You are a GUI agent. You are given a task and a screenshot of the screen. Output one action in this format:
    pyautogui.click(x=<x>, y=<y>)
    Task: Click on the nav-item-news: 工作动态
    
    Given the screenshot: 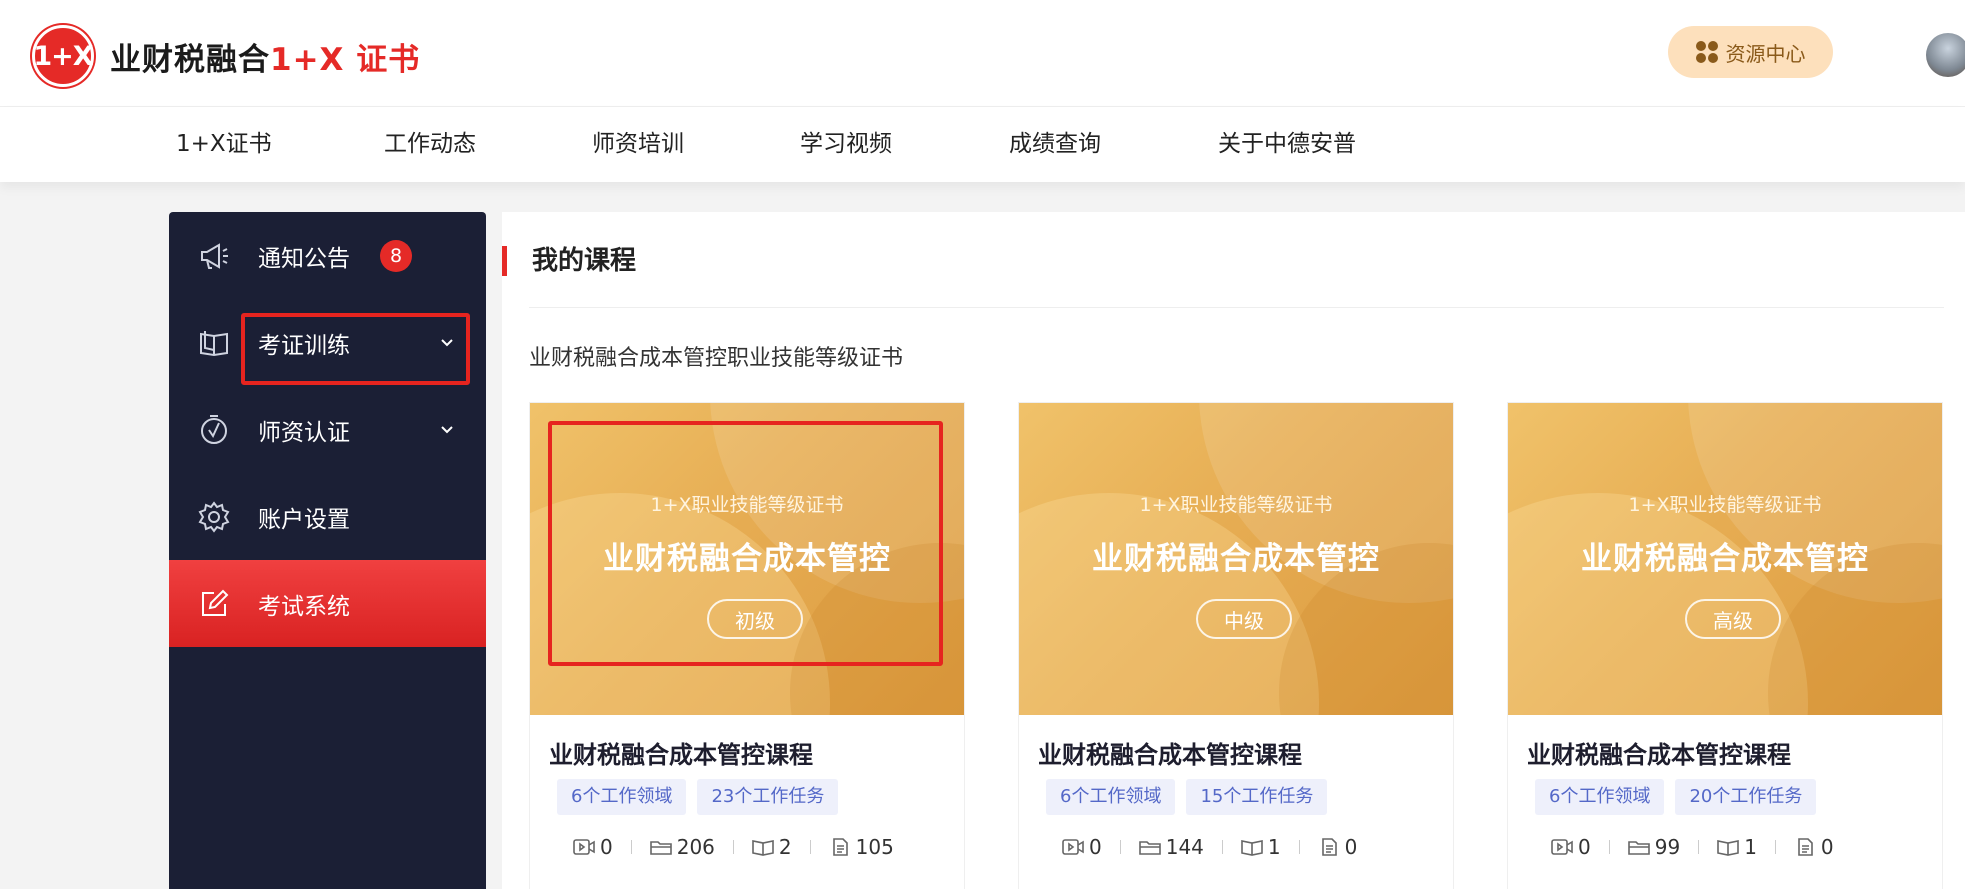 What is the action you would take?
    pyautogui.click(x=430, y=144)
    